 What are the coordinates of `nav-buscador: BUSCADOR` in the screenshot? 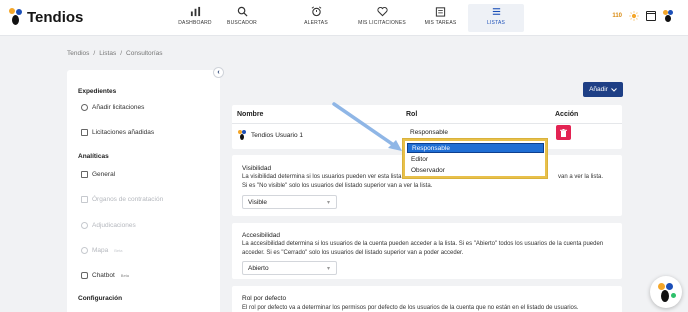 It's located at (242, 18).